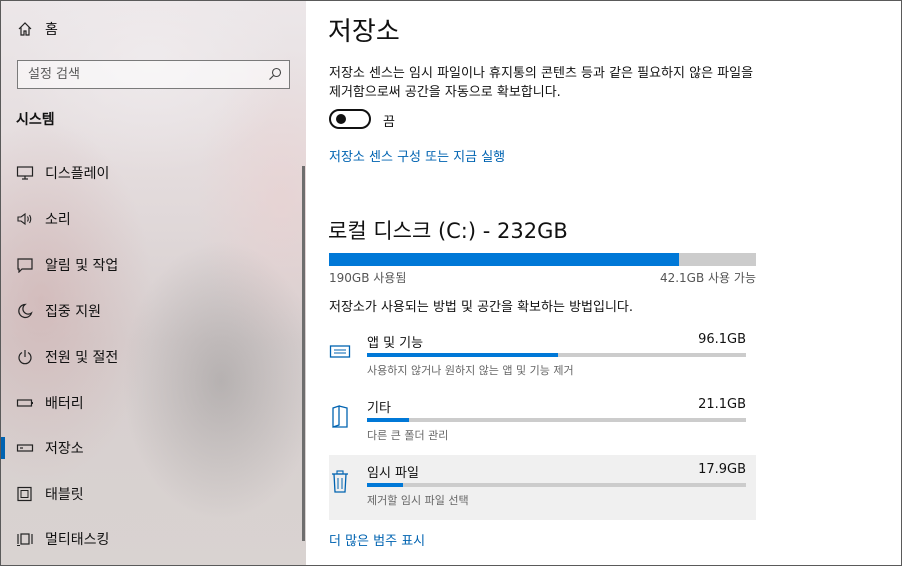 This screenshot has height=566, width=902. I want to click on search-box, so click(153, 74).